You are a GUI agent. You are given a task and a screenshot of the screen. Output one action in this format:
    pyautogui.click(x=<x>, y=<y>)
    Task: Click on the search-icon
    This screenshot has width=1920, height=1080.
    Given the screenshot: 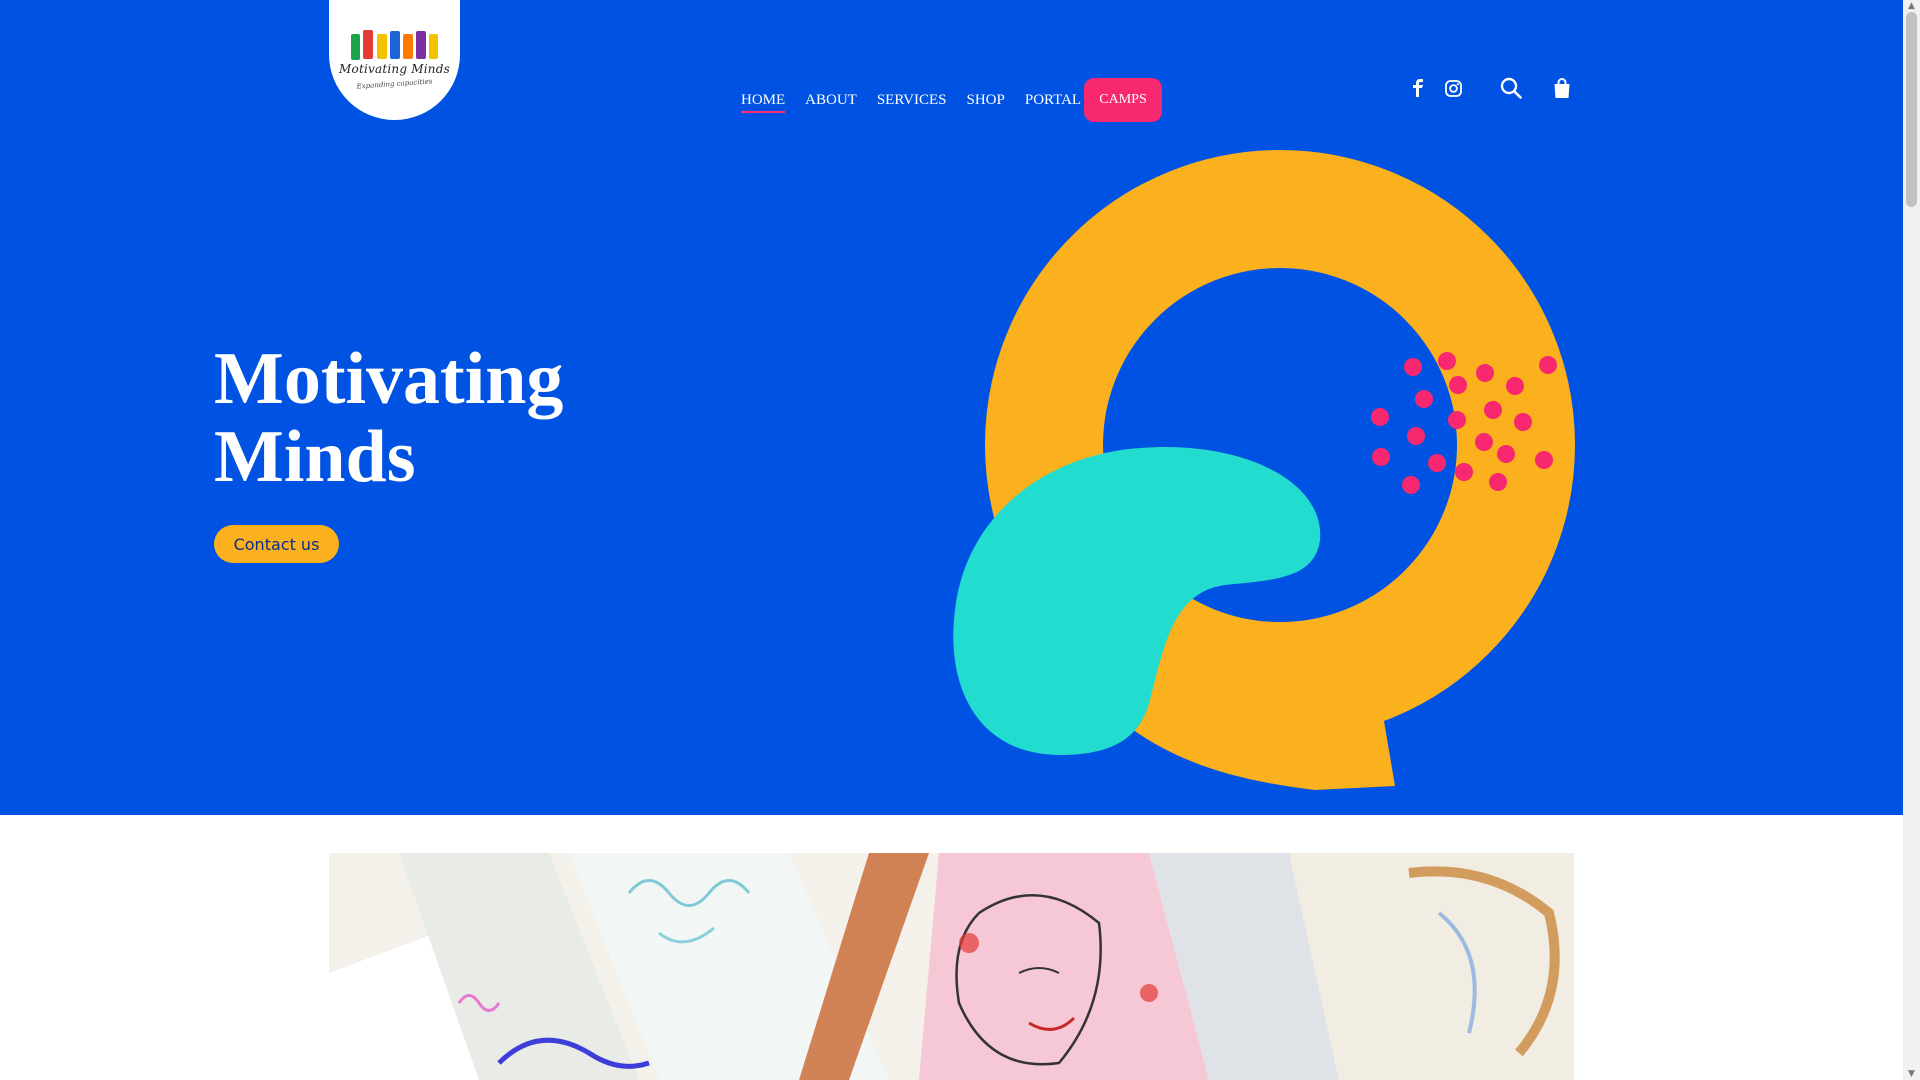 What is the action you would take?
    pyautogui.click(x=1511, y=88)
    